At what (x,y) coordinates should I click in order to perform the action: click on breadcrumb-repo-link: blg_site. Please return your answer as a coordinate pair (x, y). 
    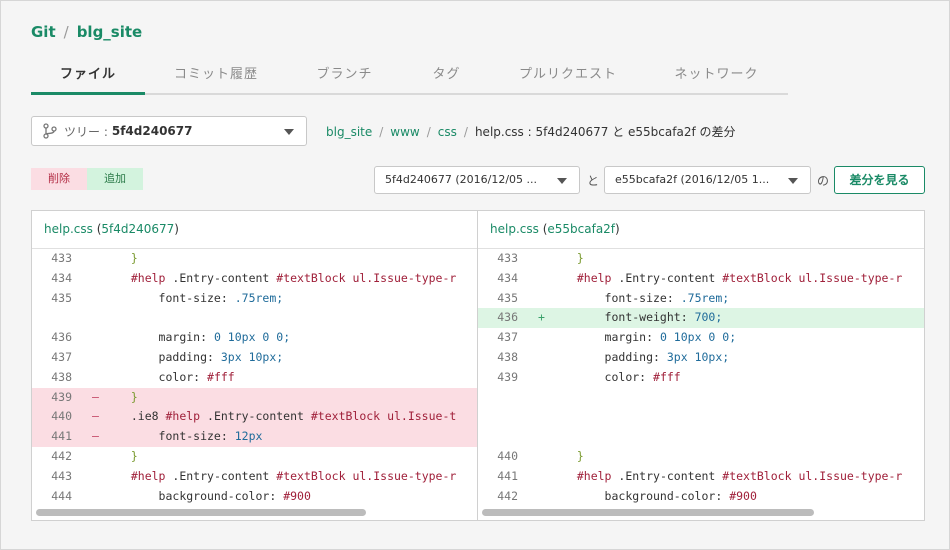
    Looking at the image, I should click on (110, 32).